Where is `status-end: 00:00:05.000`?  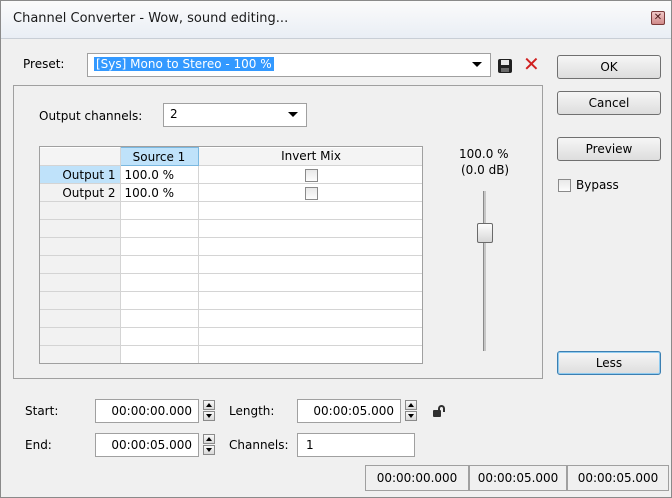 status-end: 00:00:05.000 is located at coordinates (518, 478).